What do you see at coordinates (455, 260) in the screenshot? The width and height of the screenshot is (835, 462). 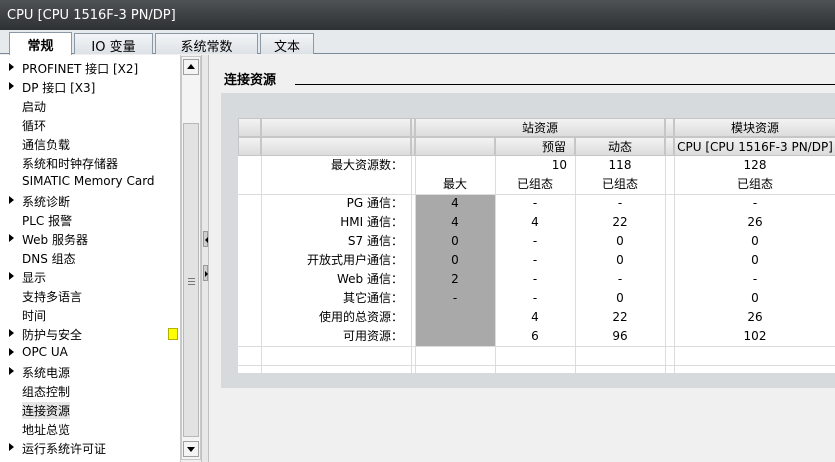 I see `max-cell: 0` at bounding box center [455, 260].